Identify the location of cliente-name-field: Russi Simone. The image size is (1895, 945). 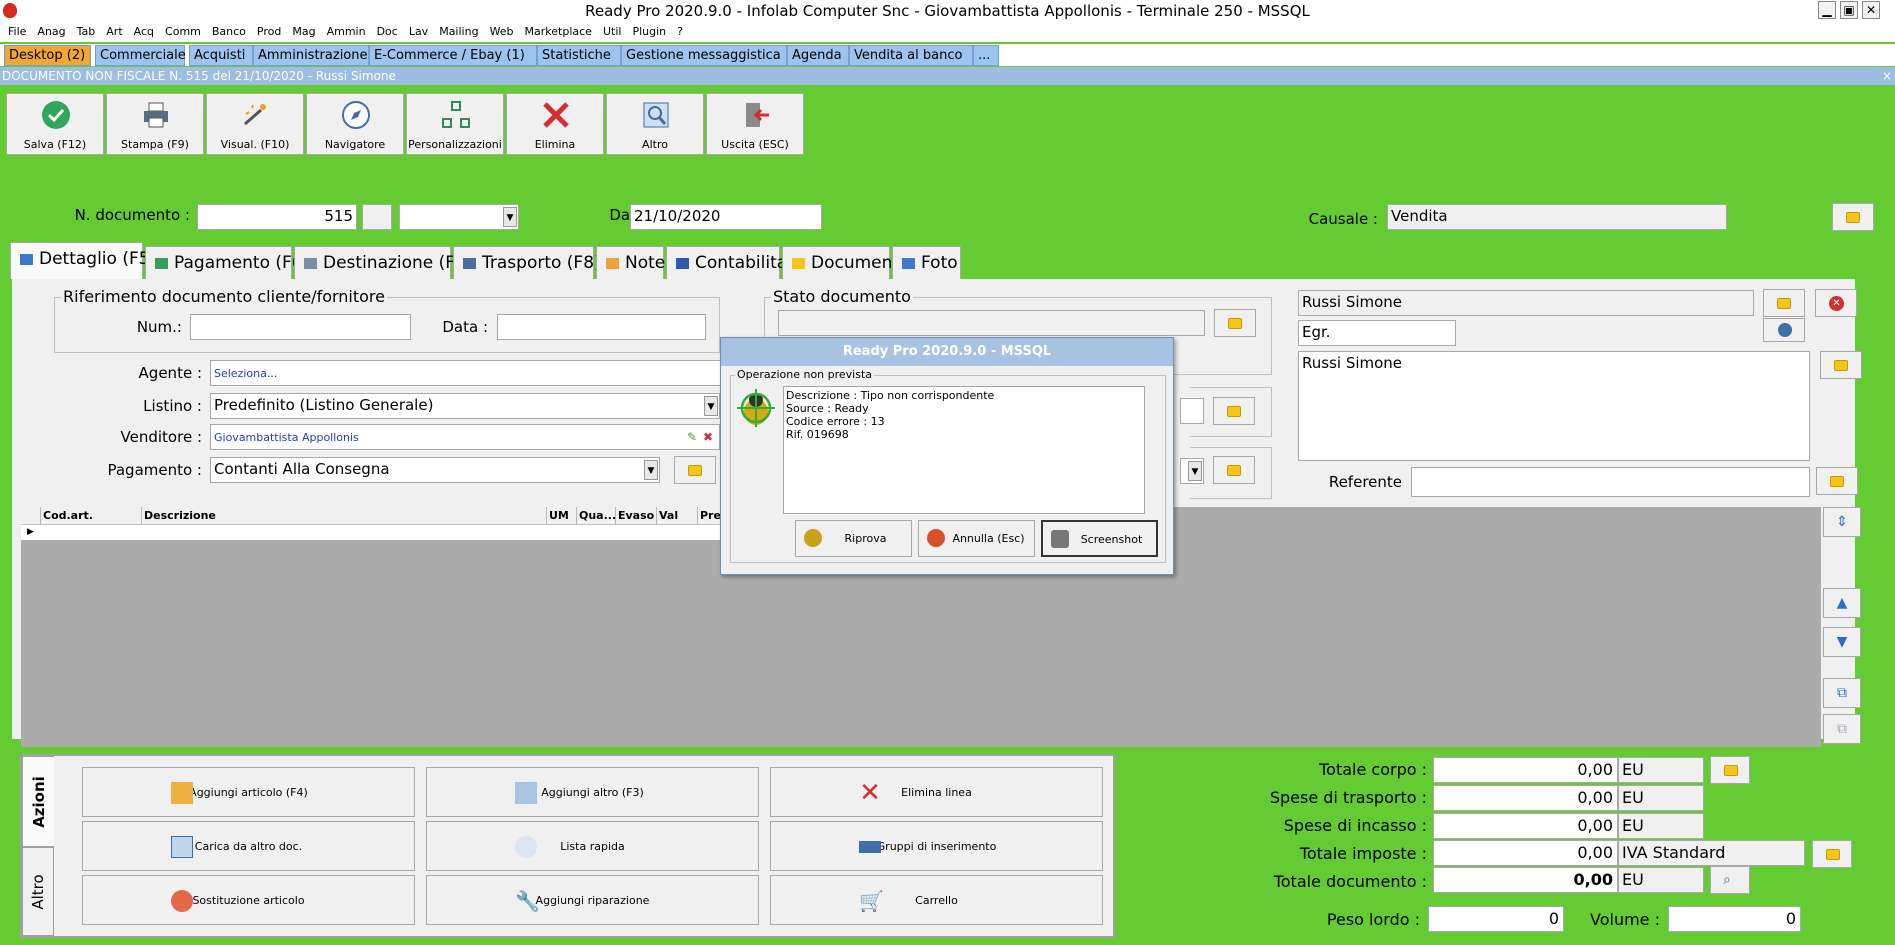
(1526, 303).